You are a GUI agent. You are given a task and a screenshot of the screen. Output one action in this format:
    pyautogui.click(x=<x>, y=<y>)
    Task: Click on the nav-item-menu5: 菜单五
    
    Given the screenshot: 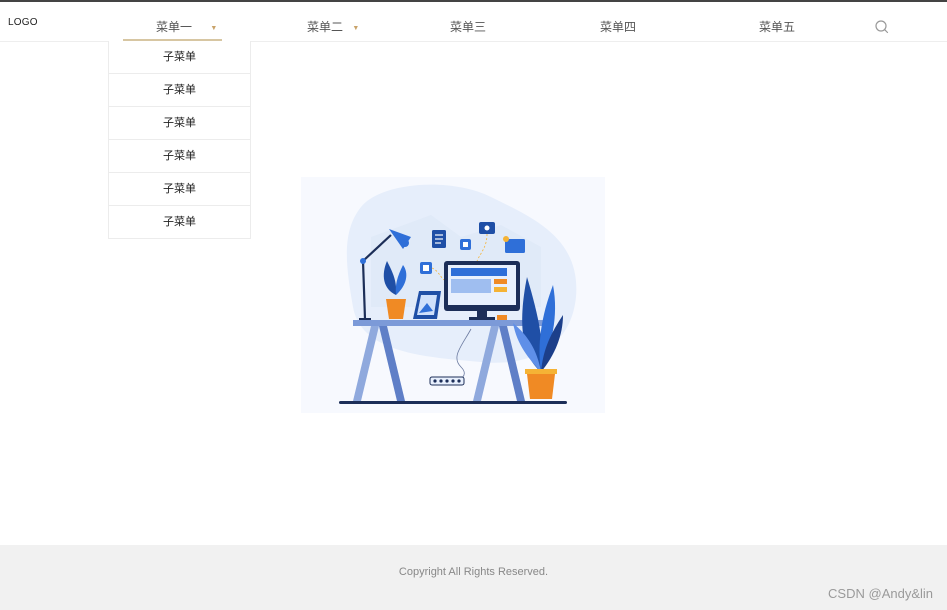 What is the action you would take?
    pyautogui.click(x=777, y=26)
    